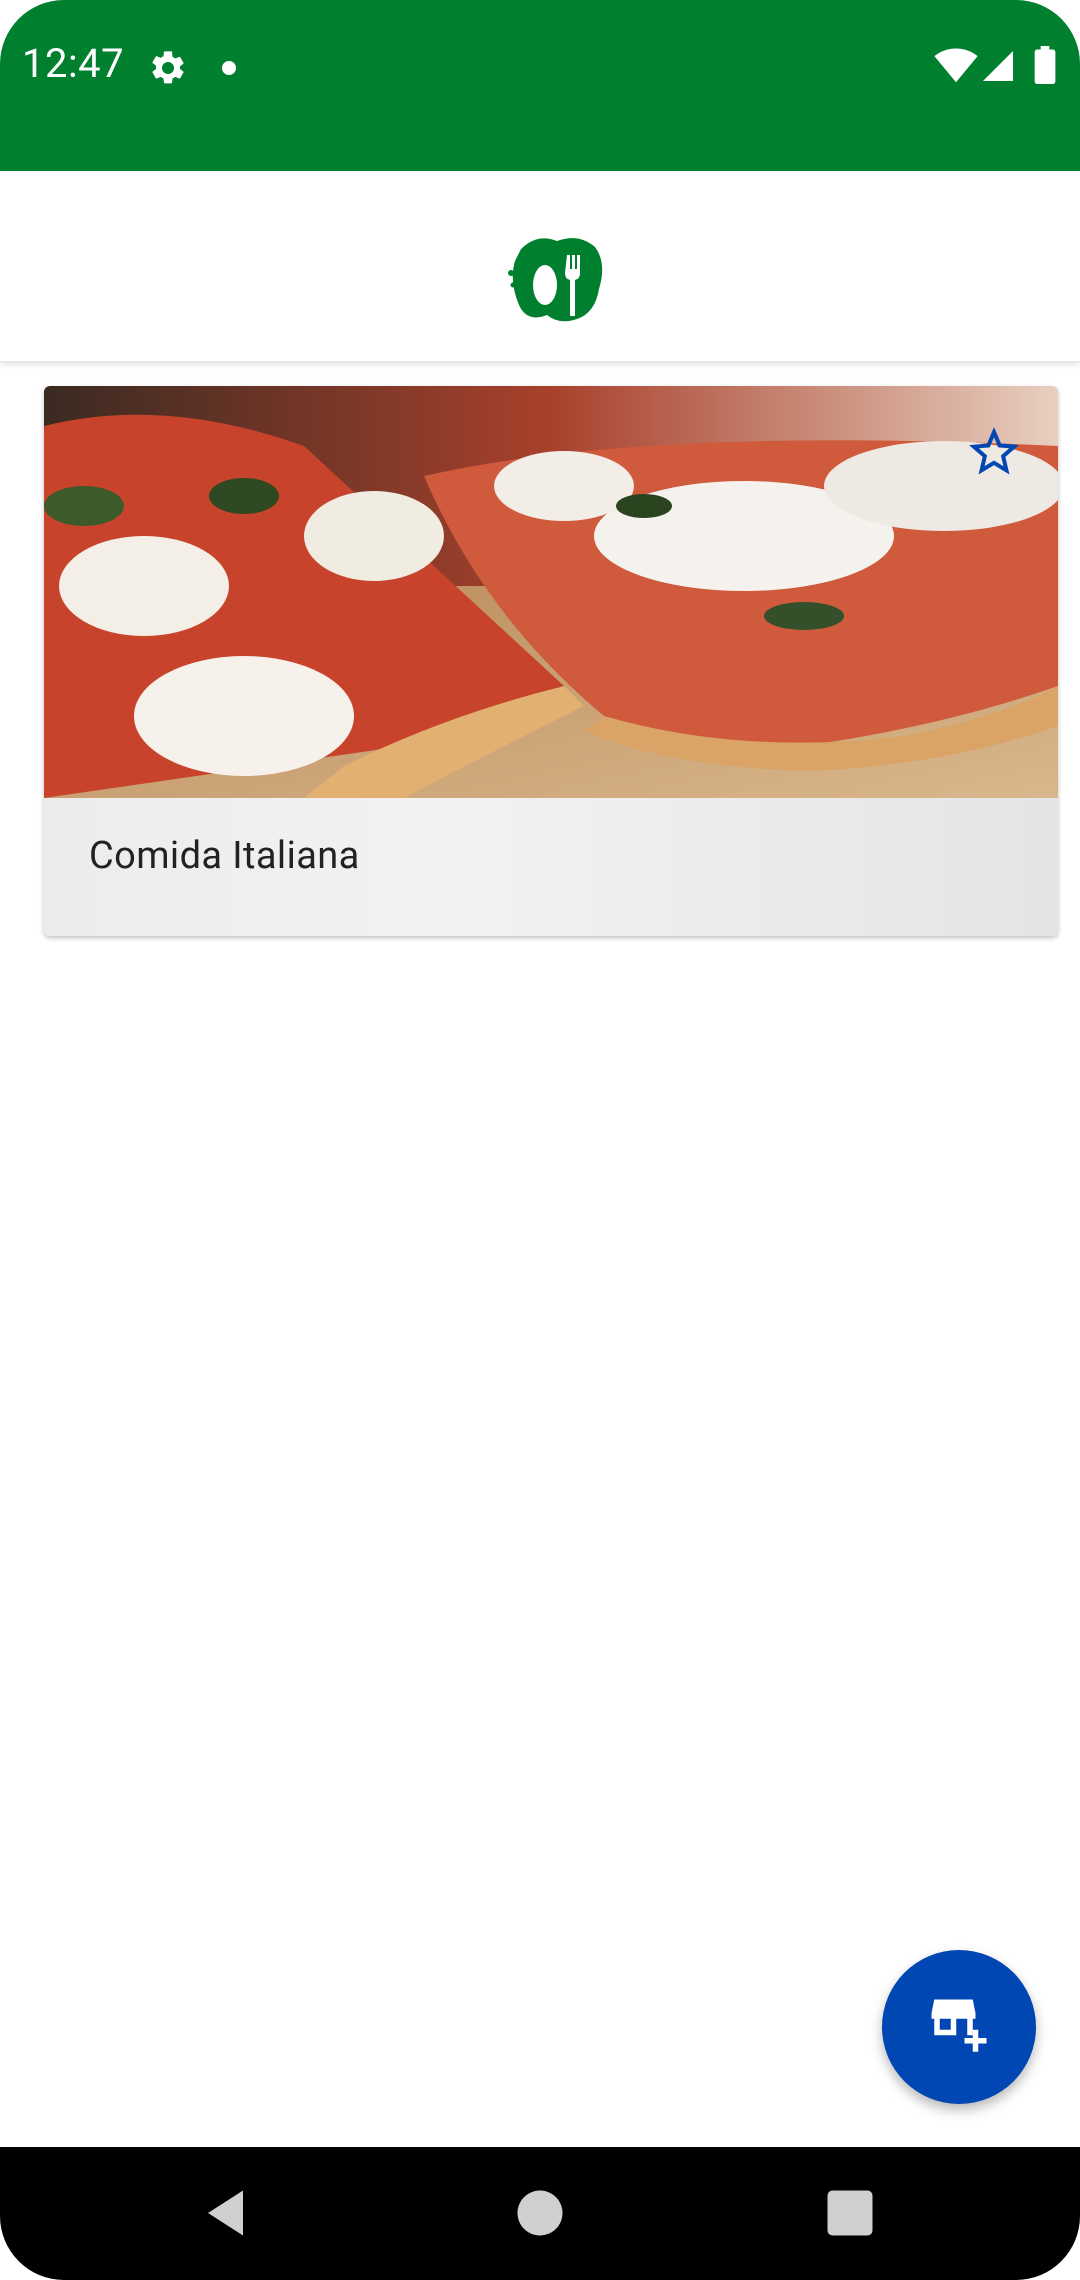 Image resolution: width=1080 pixels, height=2280 pixels. What do you see at coordinates (540, 85) in the screenshot?
I see `status-bar: 12:47` at bounding box center [540, 85].